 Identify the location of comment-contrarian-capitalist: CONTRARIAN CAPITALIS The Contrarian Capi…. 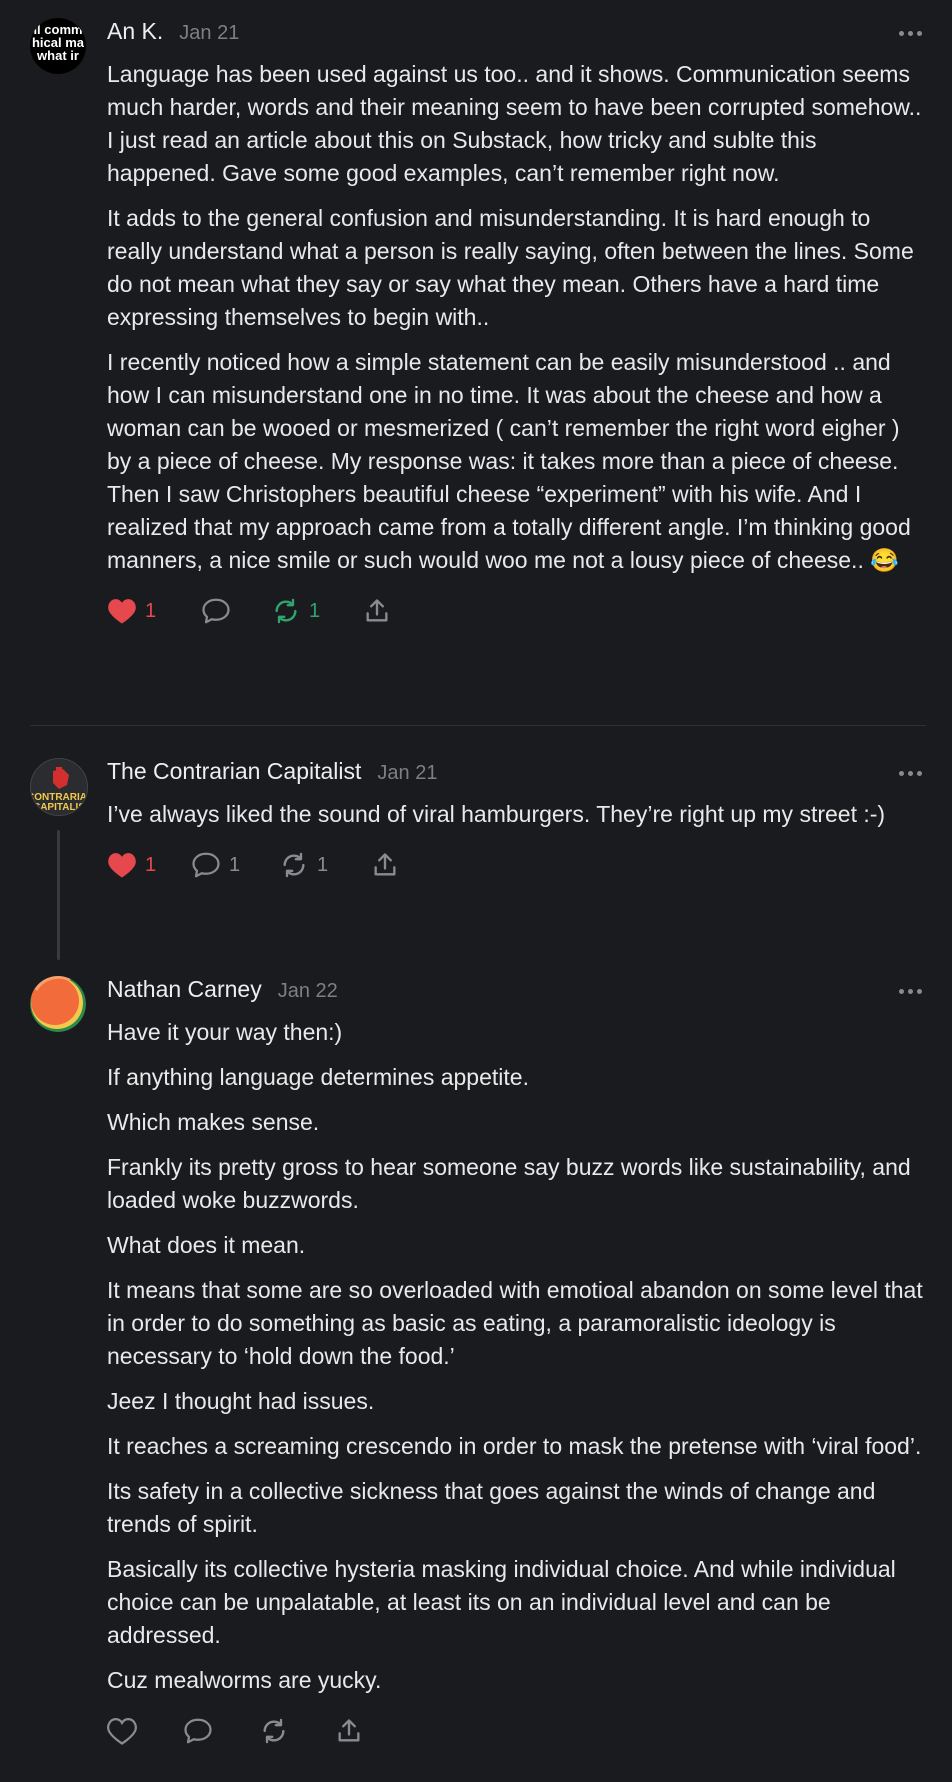
(476, 821).